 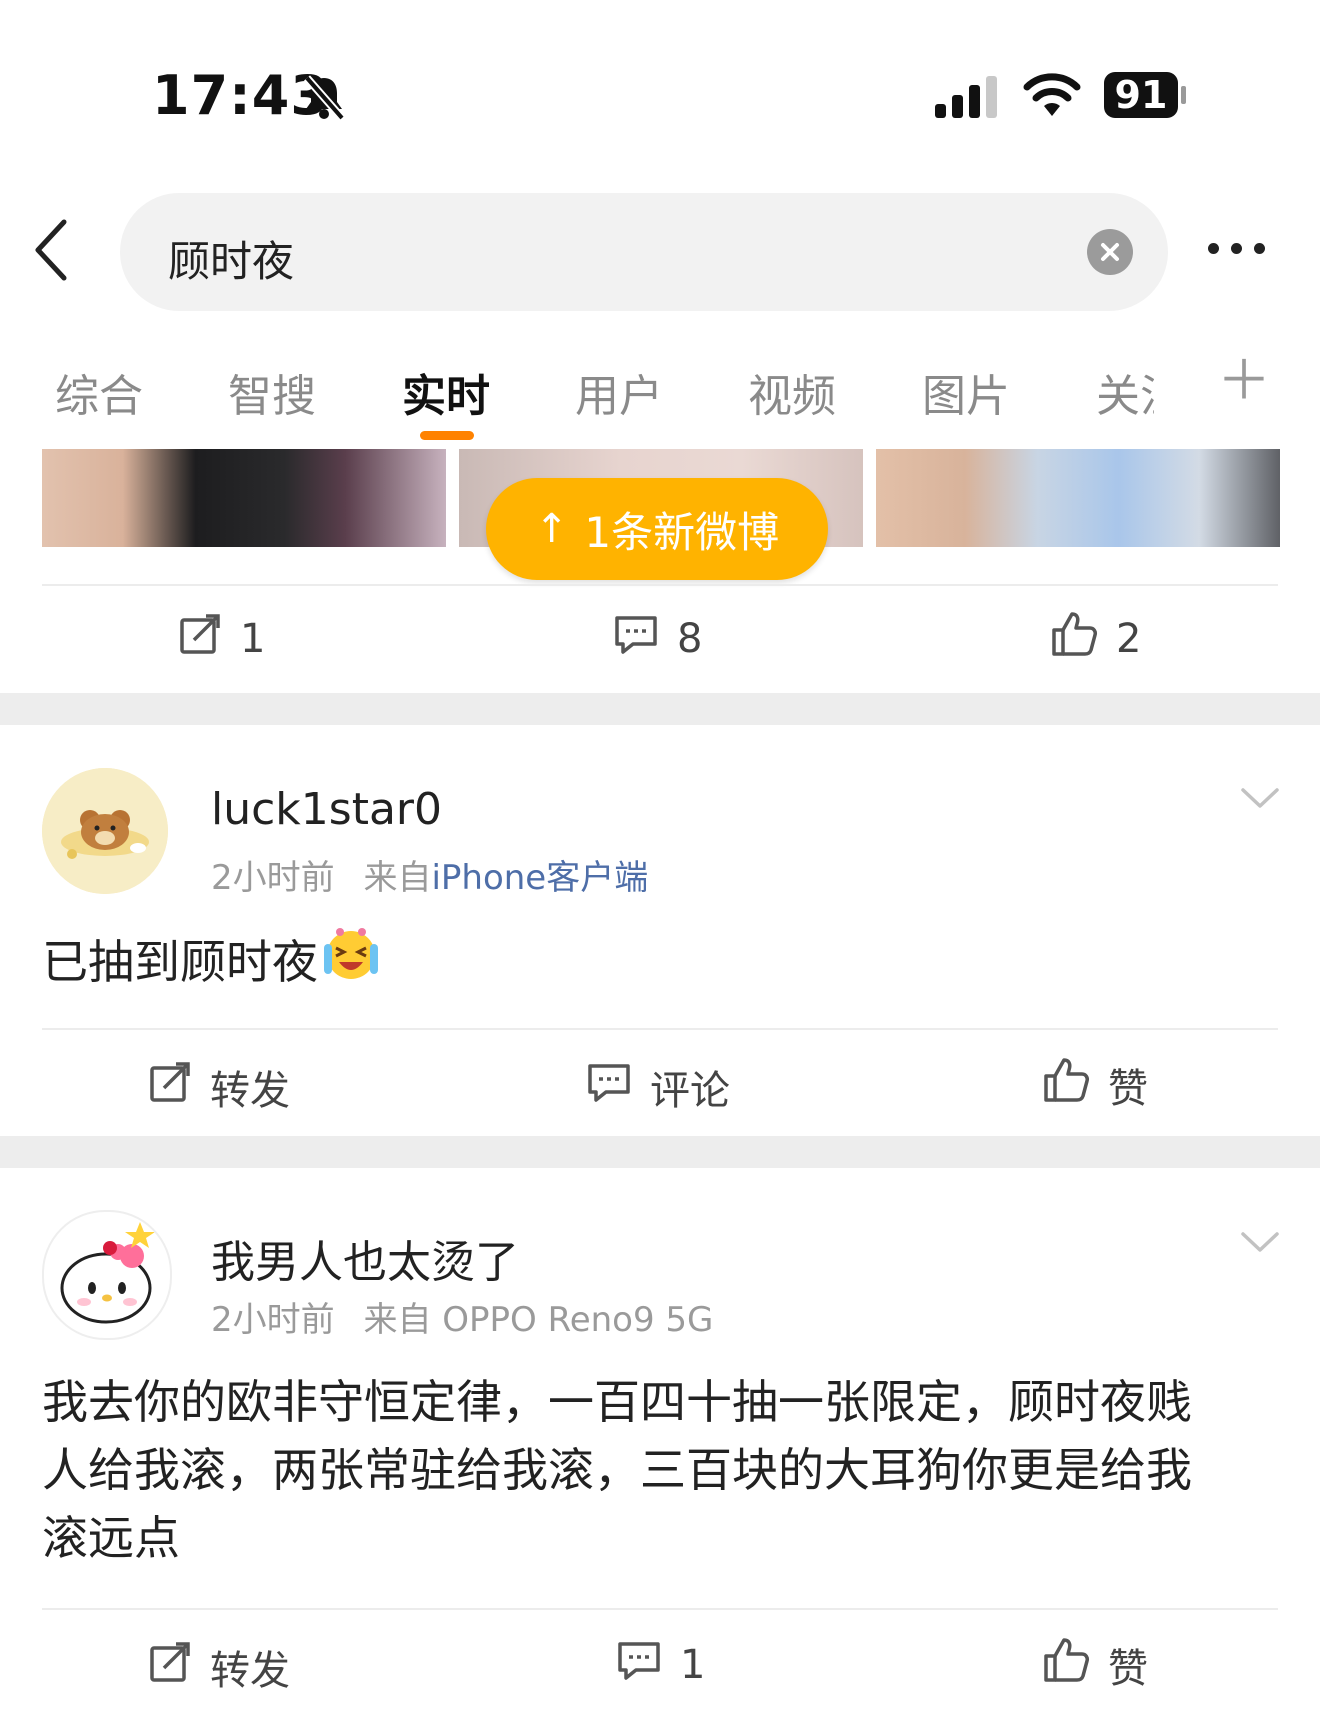 What do you see at coordinates (551, 529) in the screenshot?
I see `arrow-up-icon: ↑` at bounding box center [551, 529].